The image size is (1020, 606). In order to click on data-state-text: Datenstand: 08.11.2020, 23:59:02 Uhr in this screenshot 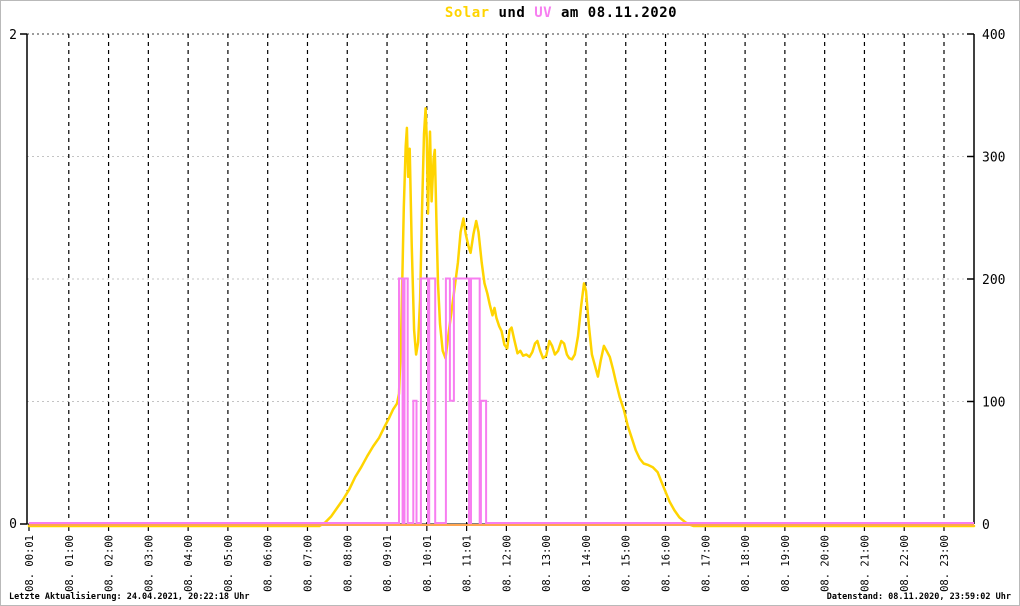, I will do `click(918, 597)`.